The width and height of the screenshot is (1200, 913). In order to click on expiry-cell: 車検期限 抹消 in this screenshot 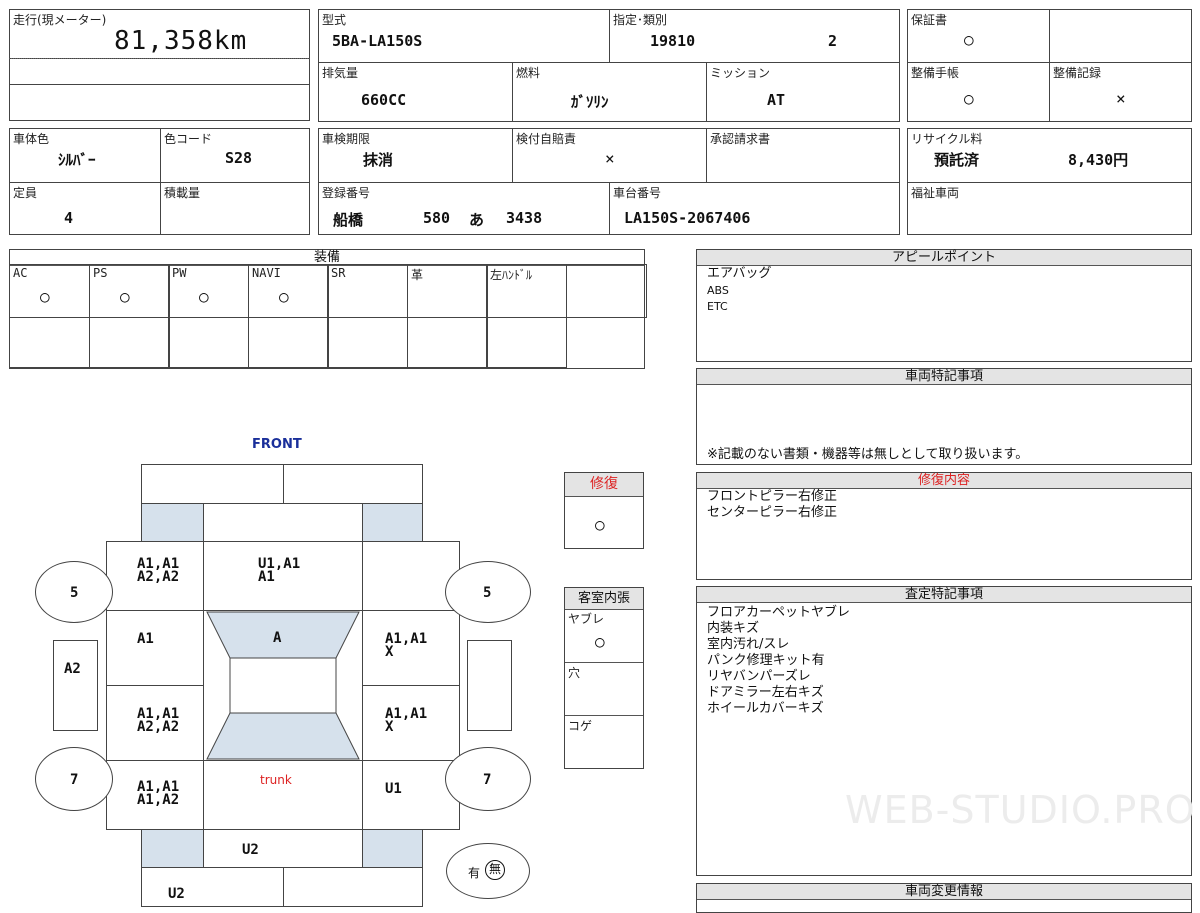, I will do `click(415, 155)`.